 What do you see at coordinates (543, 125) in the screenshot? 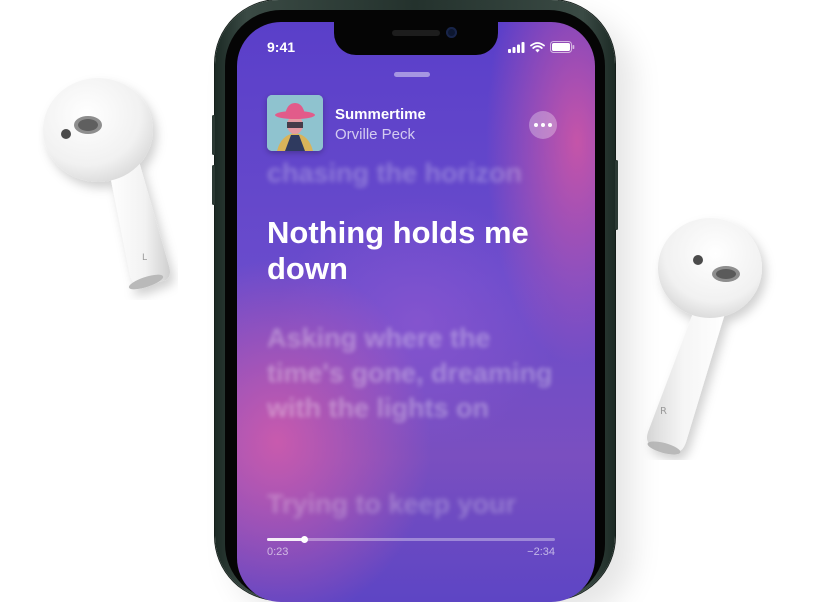
I see `more-options-button` at bounding box center [543, 125].